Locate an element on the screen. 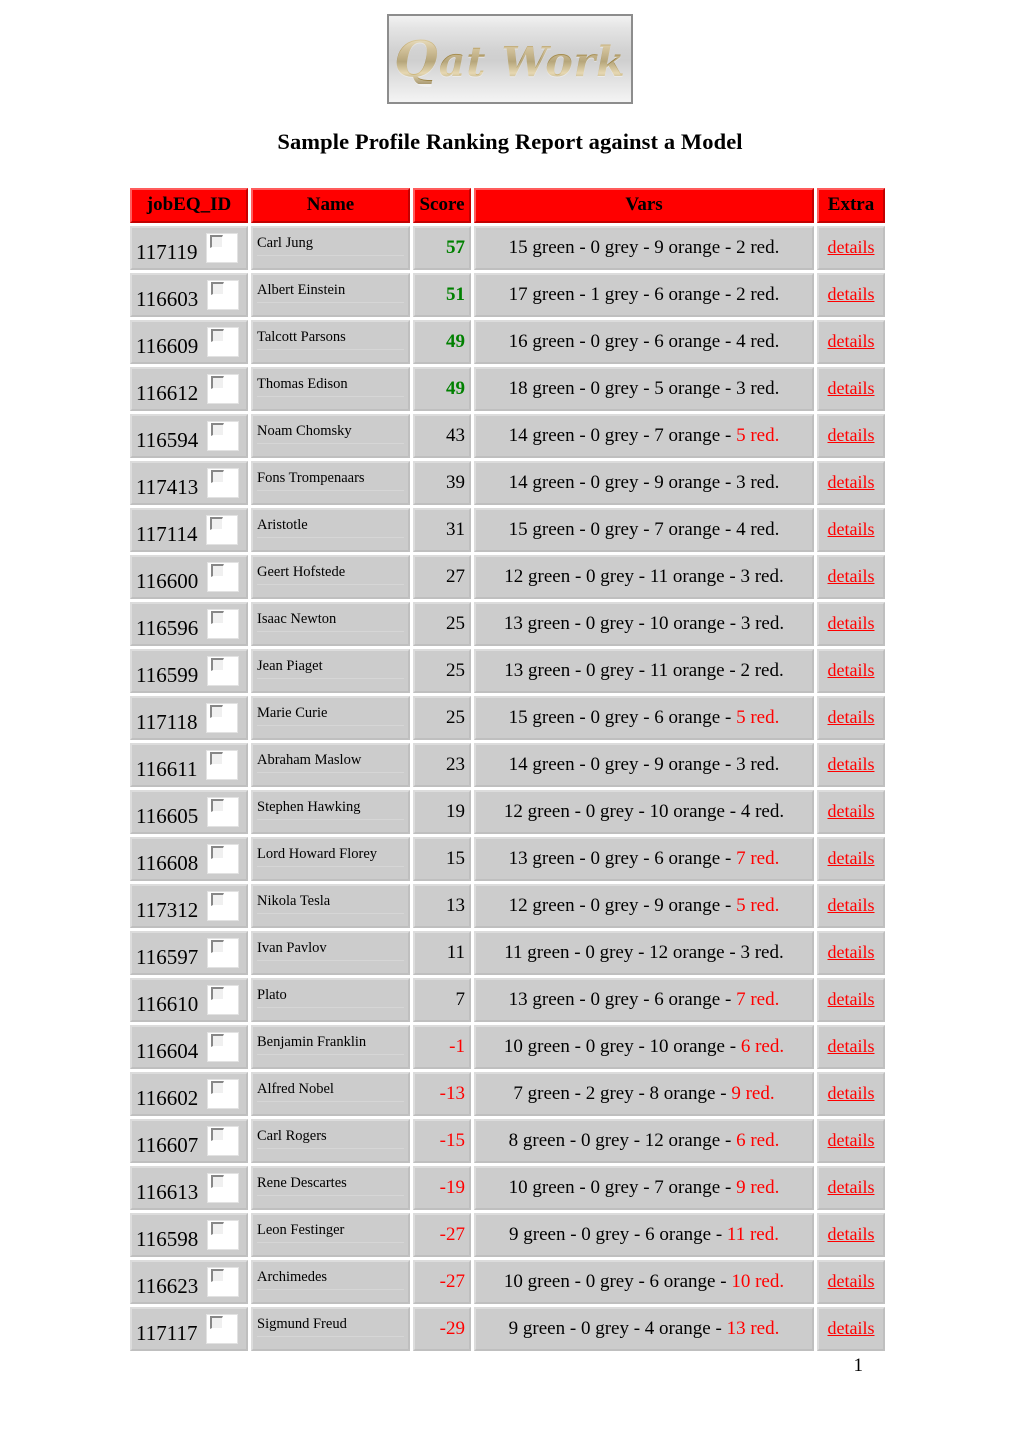  cell-name: Carl Jung is located at coordinates (330, 247).